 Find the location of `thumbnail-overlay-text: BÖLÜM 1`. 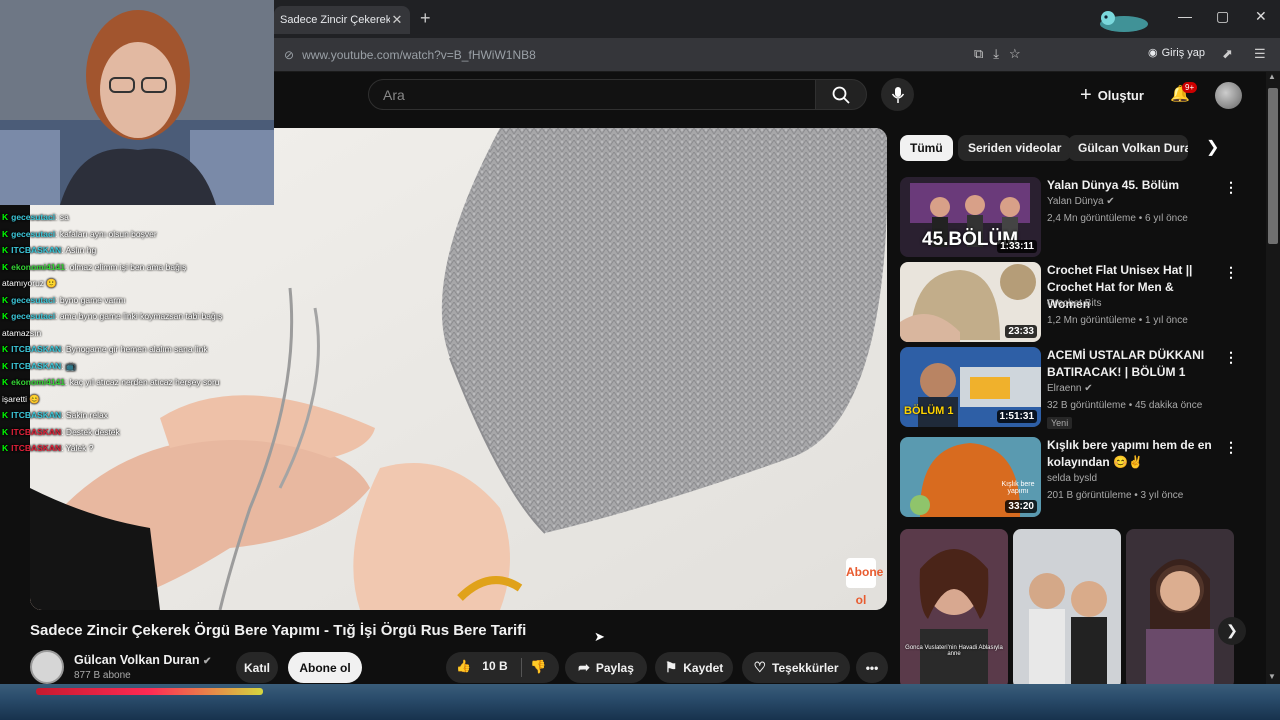

thumbnail-overlay-text: BÖLÜM 1 is located at coordinates (929, 411).